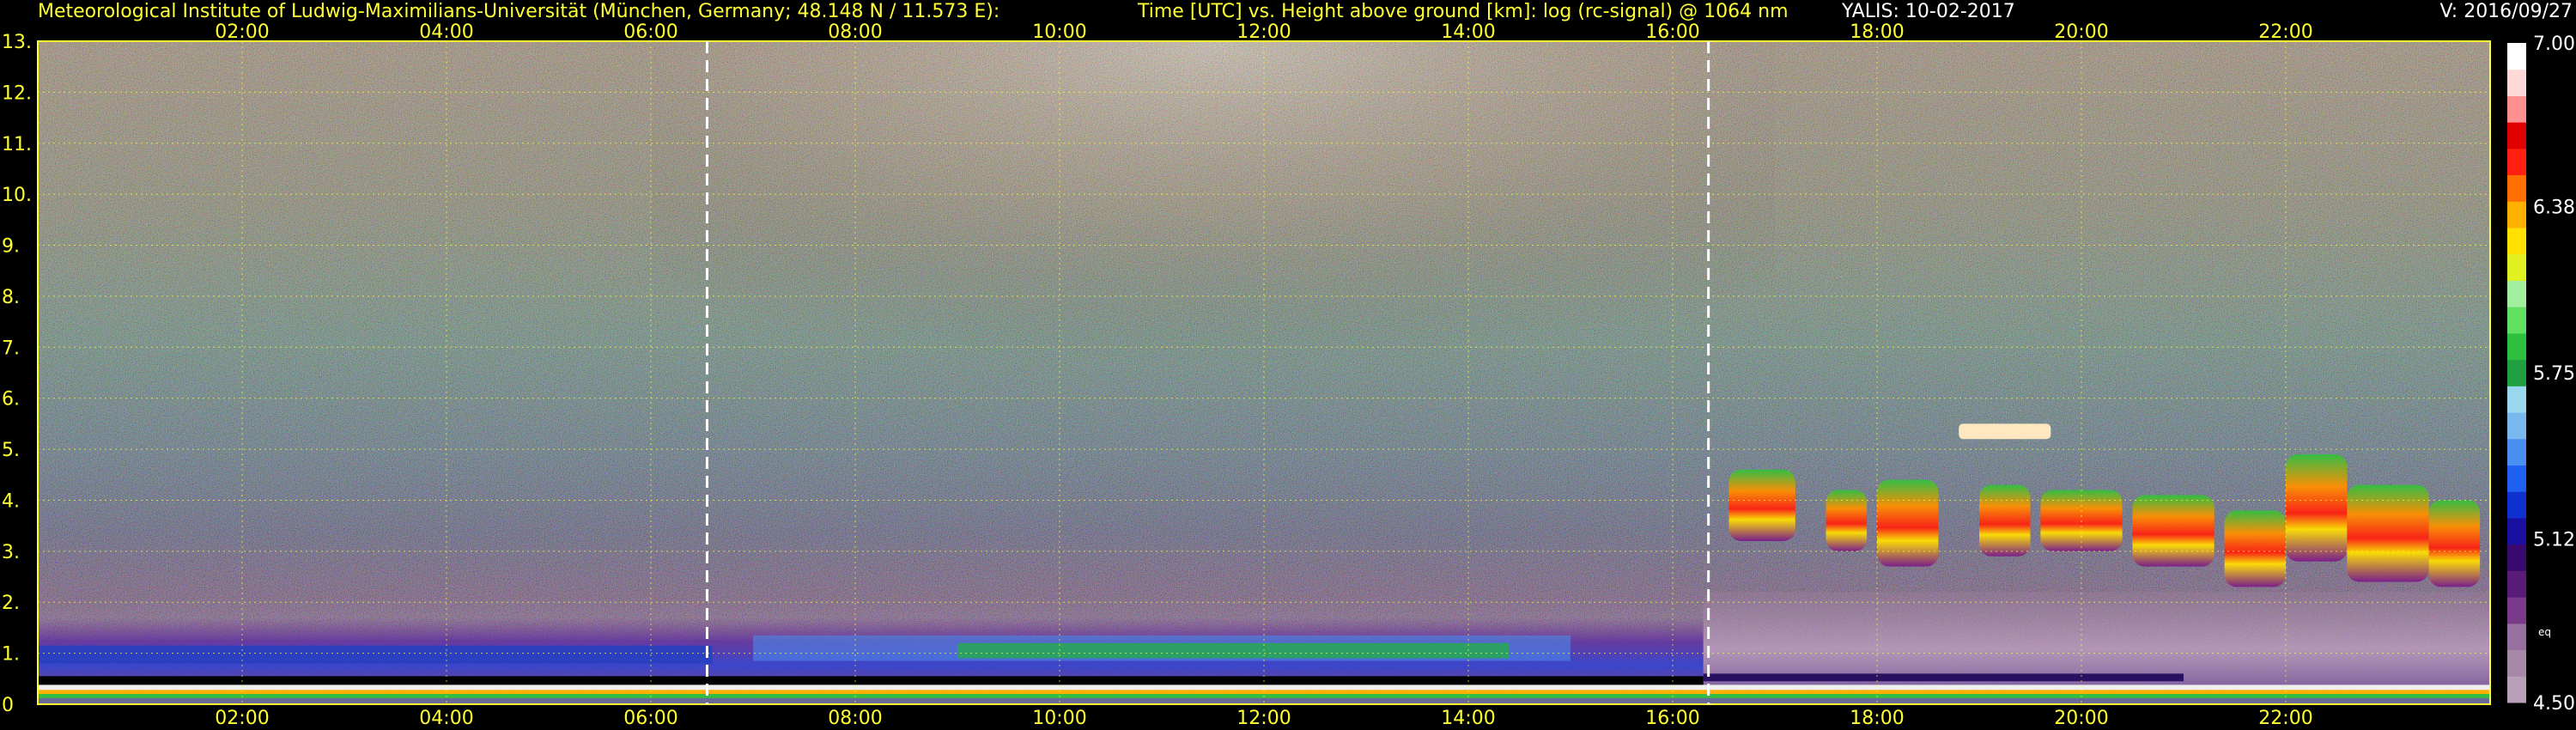 The image size is (2576, 730). I want to click on x-tick-label-bottom: 04:00, so click(446, 718).